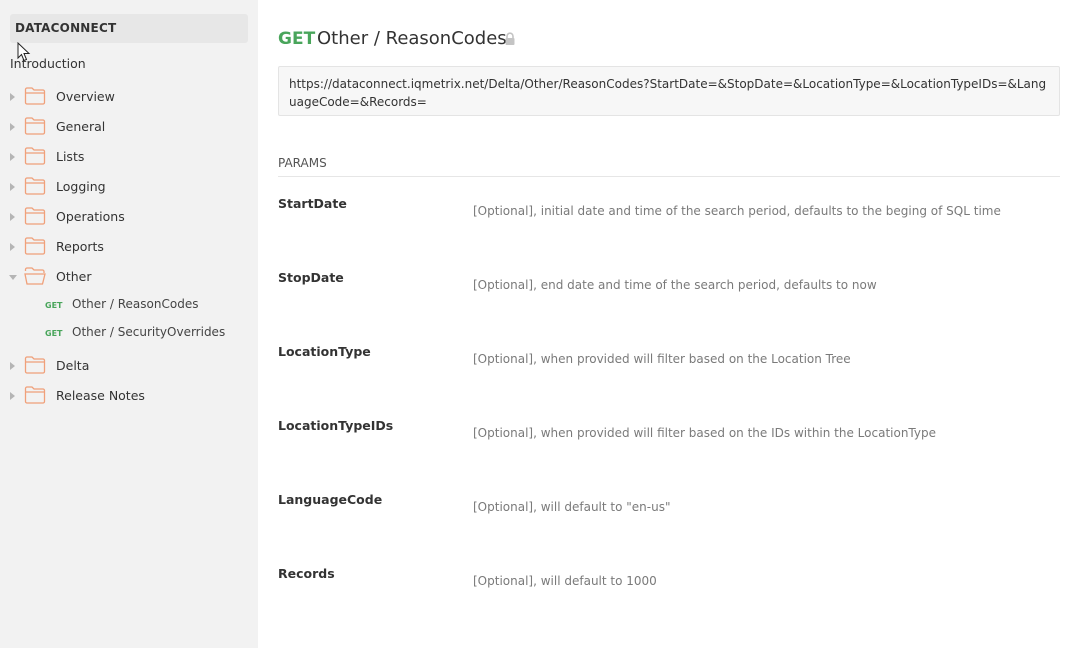 The height and width of the screenshot is (648, 1075). What do you see at coordinates (324, 351) in the screenshot?
I see `param-name: LocationType` at bounding box center [324, 351].